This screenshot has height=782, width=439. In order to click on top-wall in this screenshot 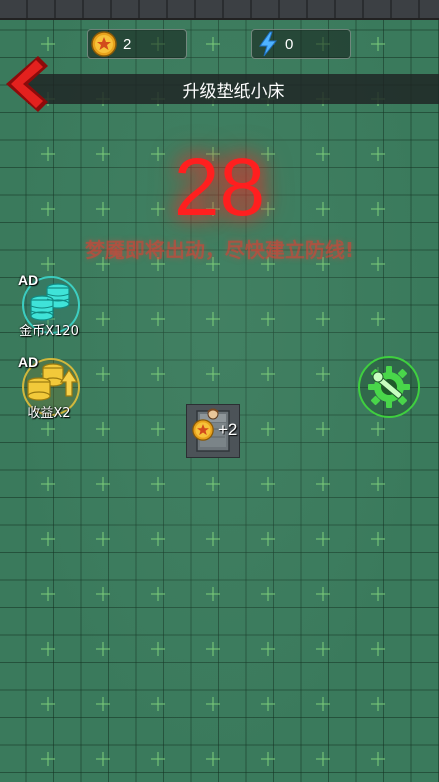, I will do `click(219, 10)`.